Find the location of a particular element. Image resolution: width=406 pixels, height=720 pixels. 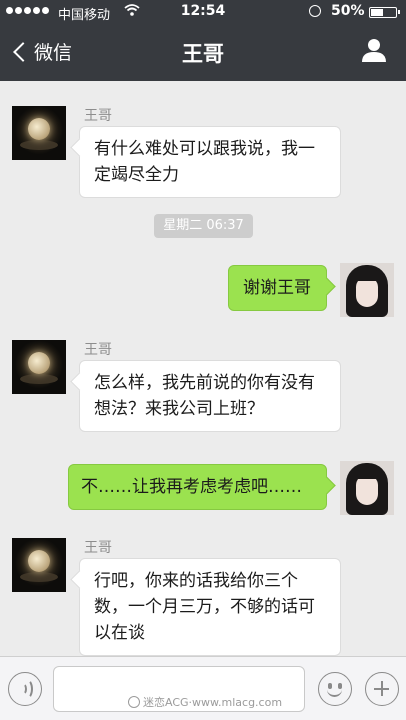

emoji-icon-mouth is located at coordinates (334, 692).